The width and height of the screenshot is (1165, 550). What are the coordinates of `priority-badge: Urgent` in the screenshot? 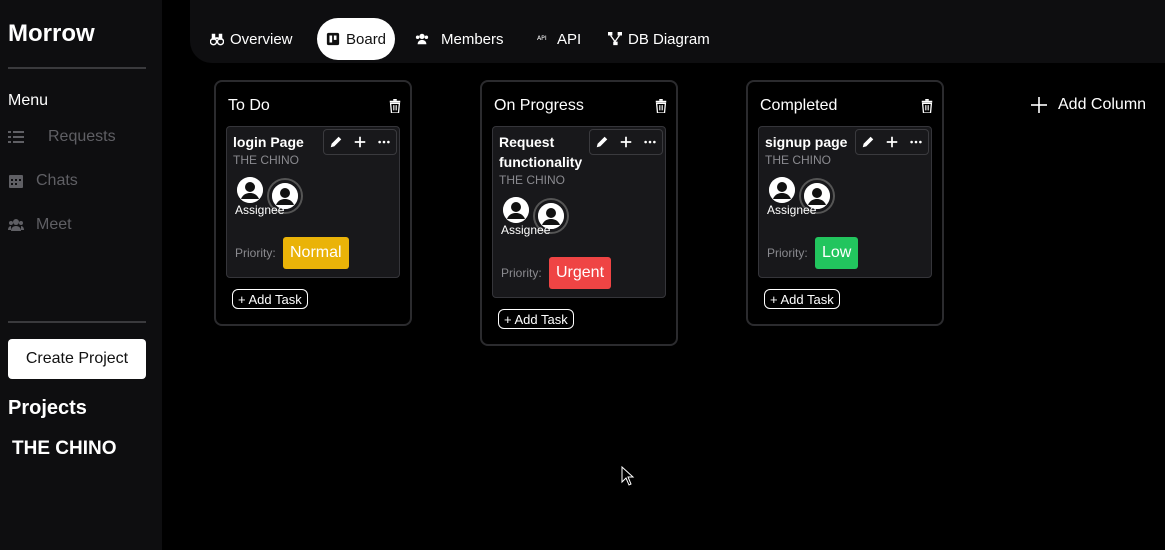 It's located at (580, 273).